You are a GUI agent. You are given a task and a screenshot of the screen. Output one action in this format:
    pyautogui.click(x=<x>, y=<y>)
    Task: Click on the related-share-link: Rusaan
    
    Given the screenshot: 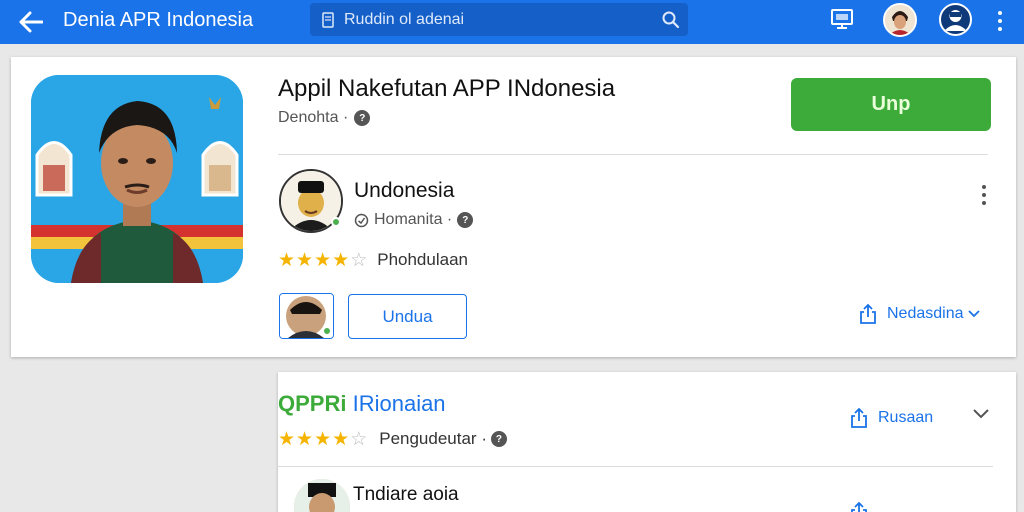 What is the action you would take?
    pyautogui.click(x=891, y=418)
    